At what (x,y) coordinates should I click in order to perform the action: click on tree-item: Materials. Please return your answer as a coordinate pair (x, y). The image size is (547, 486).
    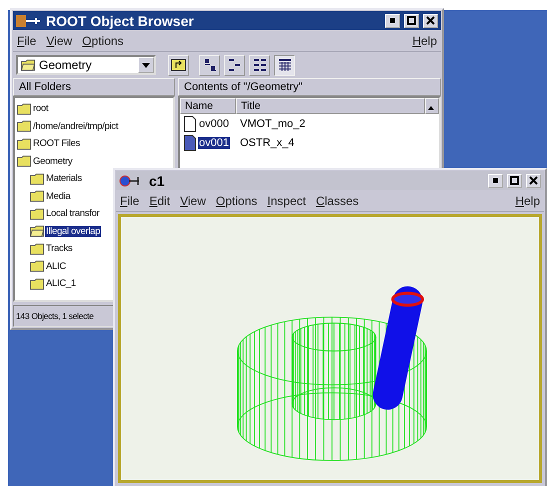
    Looking at the image, I should click on (64, 178).